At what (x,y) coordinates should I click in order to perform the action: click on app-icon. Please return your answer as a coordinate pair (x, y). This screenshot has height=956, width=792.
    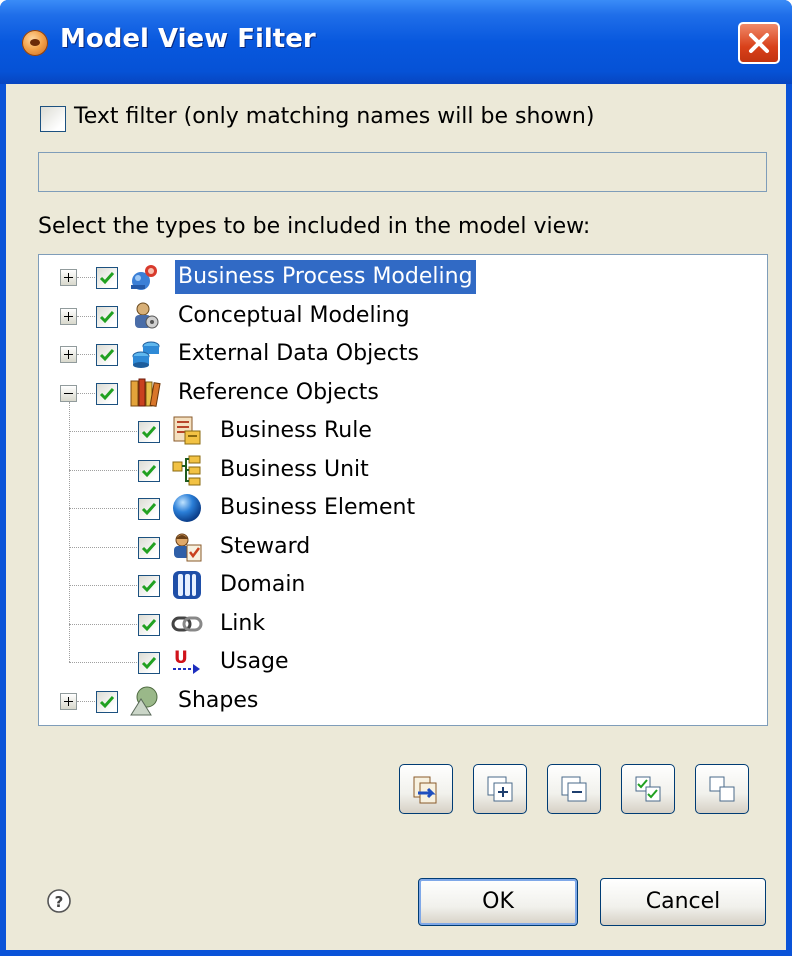
    Looking at the image, I should click on (35, 43).